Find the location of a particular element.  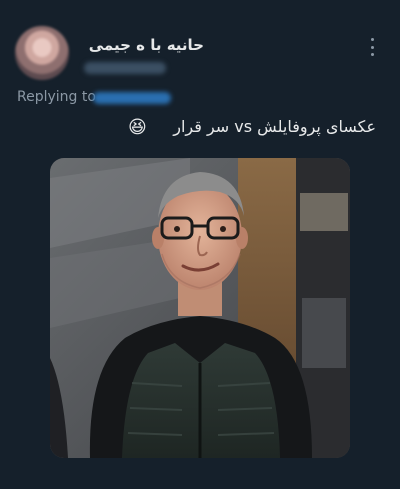

tweet-text: عکسای پروفایلش vs سر قرار is located at coordinates (274, 126).